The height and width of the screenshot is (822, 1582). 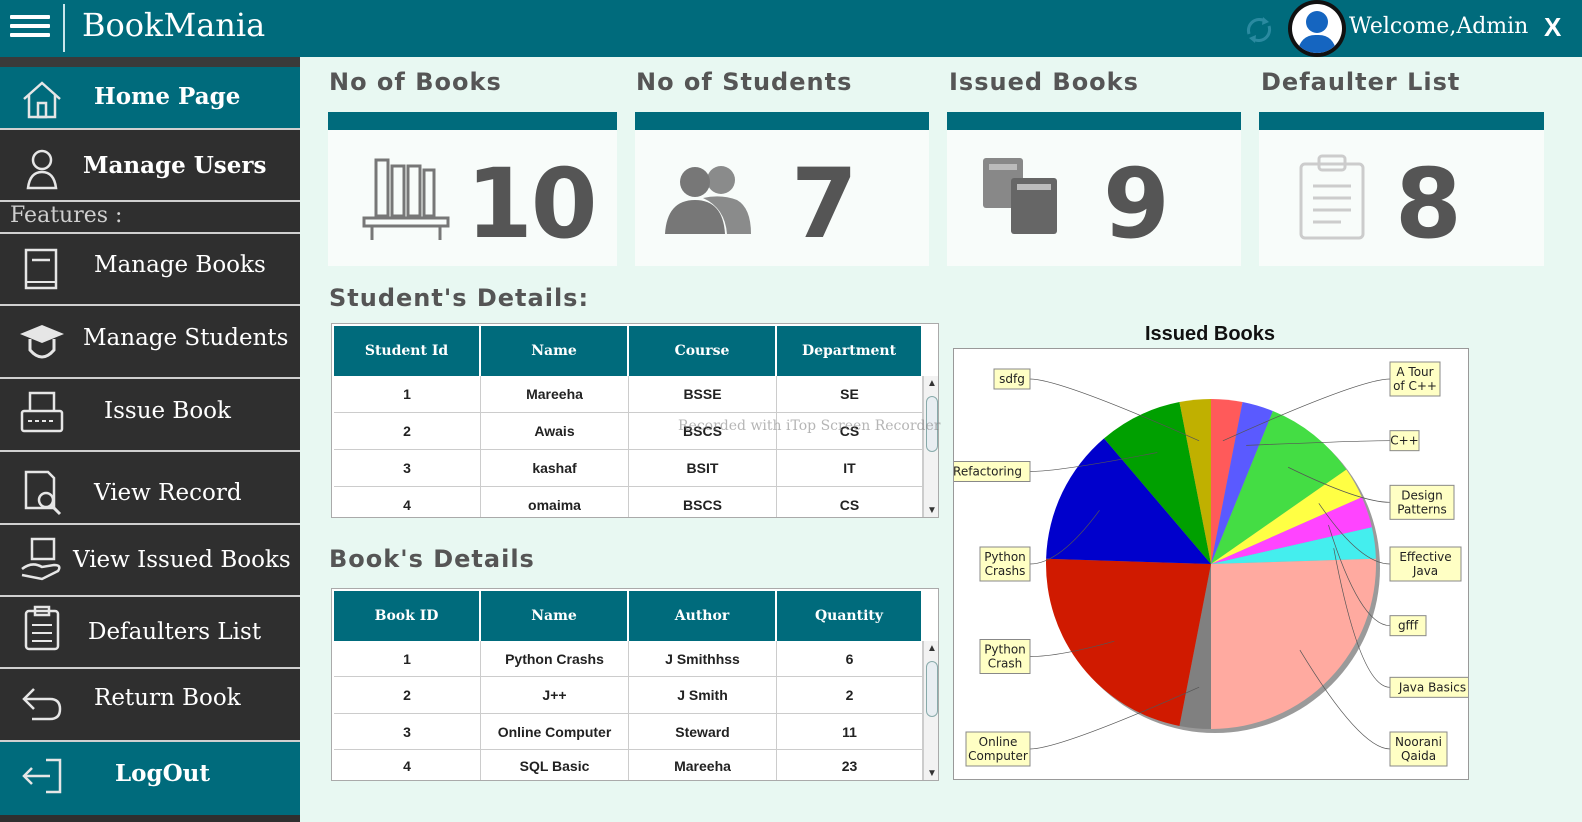 I want to click on people-icon, so click(x=708, y=200).